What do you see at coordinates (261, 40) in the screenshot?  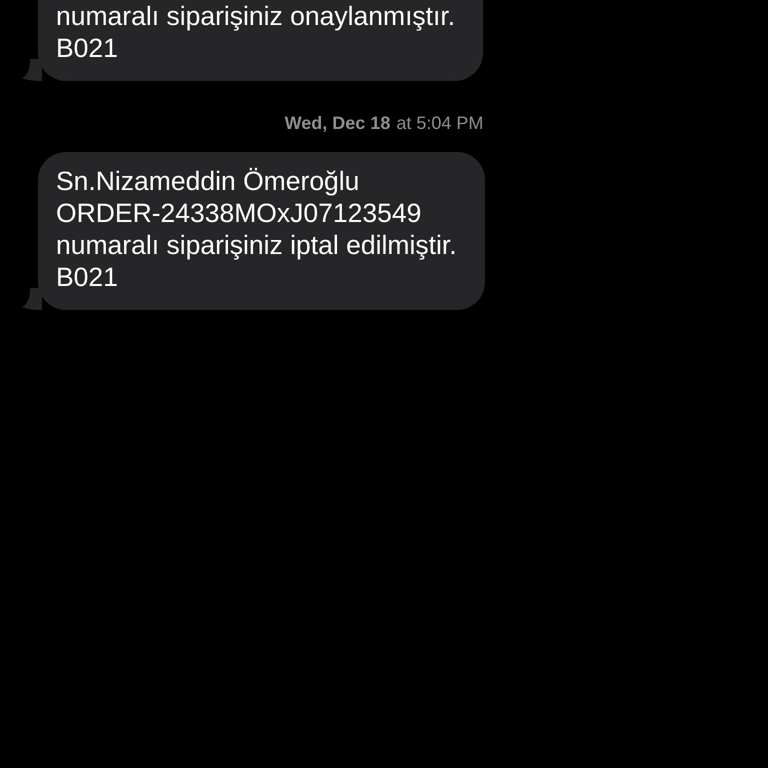 I see `message-bubble: numaralı siparişiniz onaylanmıştır. B021` at bounding box center [261, 40].